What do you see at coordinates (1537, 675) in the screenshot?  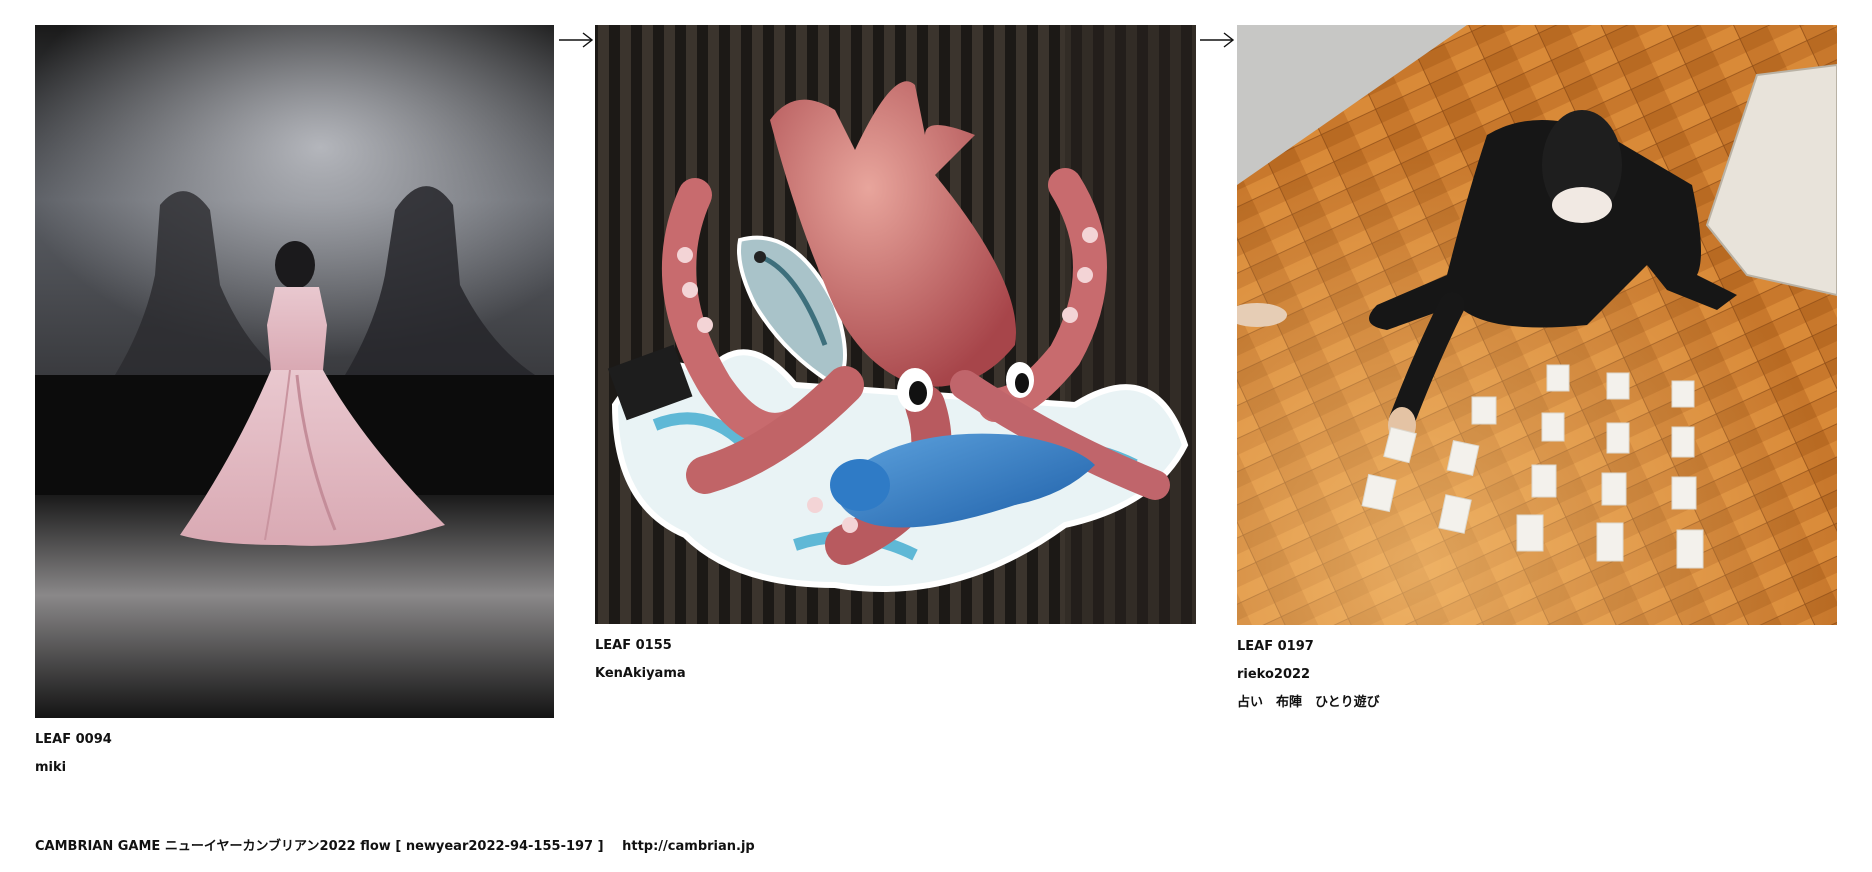 I see `leaf-author: rieko2022` at bounding box center [1537, 675].